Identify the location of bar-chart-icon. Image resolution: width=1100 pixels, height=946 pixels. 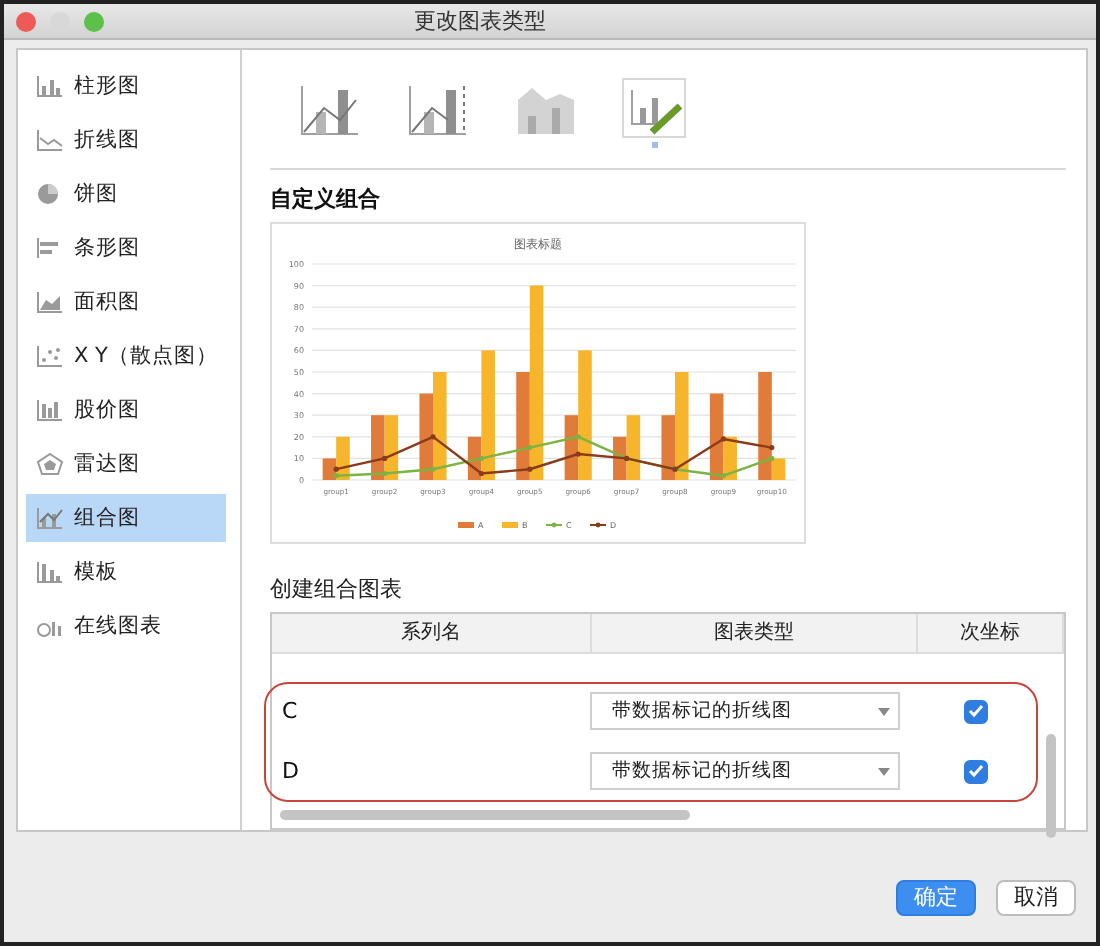
(50, 248).